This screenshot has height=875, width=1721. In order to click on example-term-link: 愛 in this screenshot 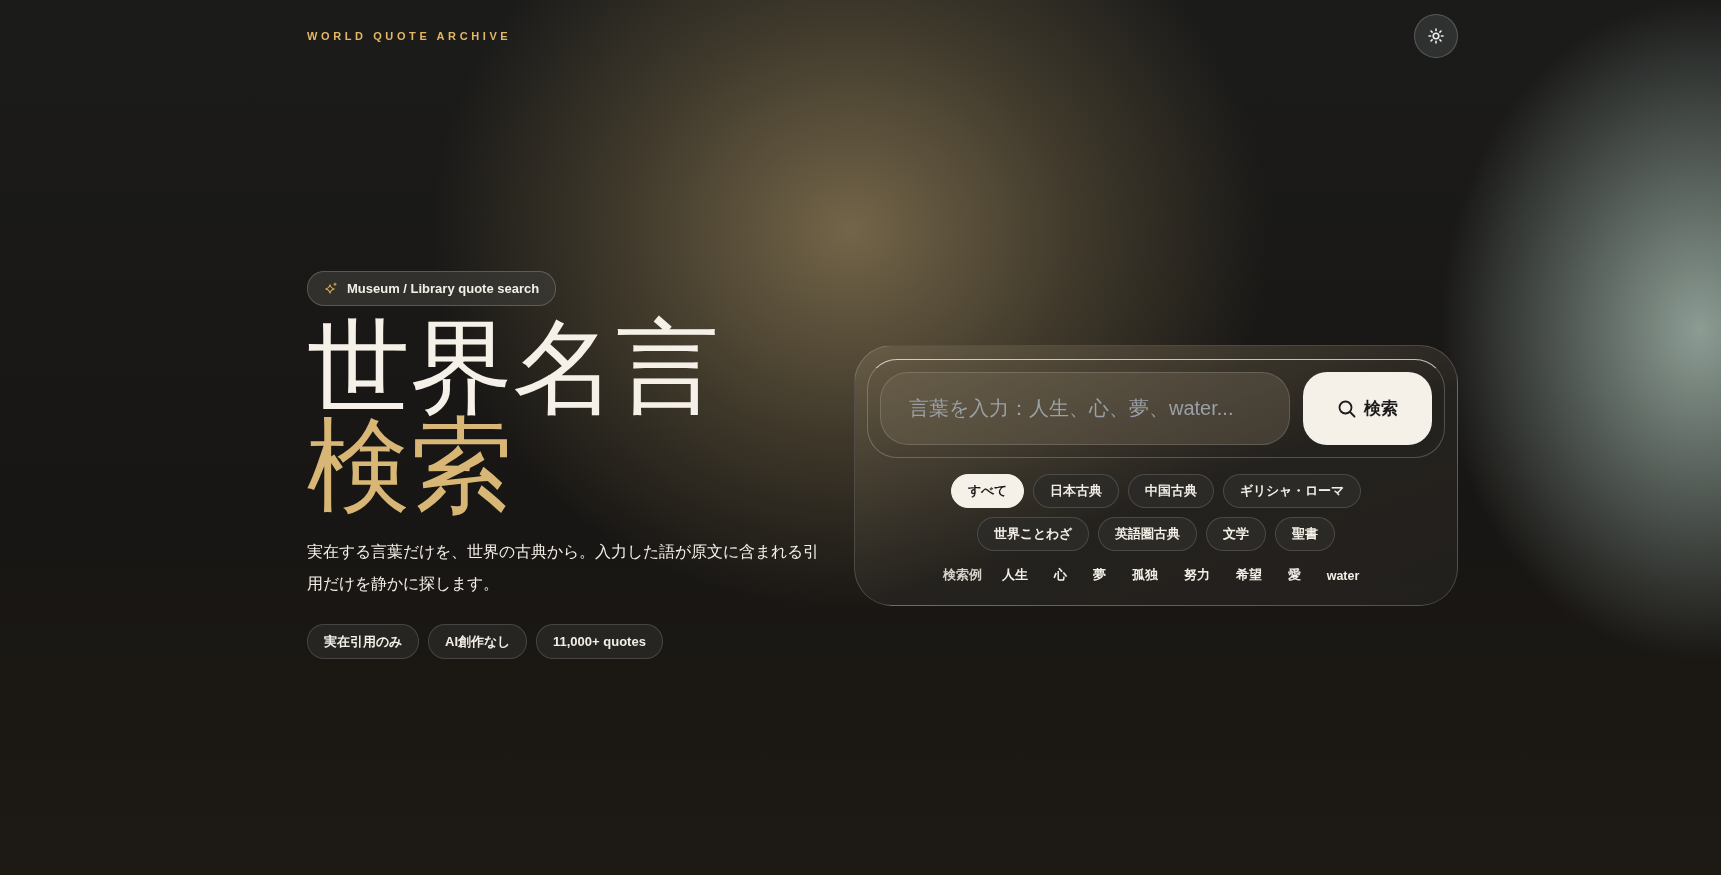, I will do `click(1294, 575)`.